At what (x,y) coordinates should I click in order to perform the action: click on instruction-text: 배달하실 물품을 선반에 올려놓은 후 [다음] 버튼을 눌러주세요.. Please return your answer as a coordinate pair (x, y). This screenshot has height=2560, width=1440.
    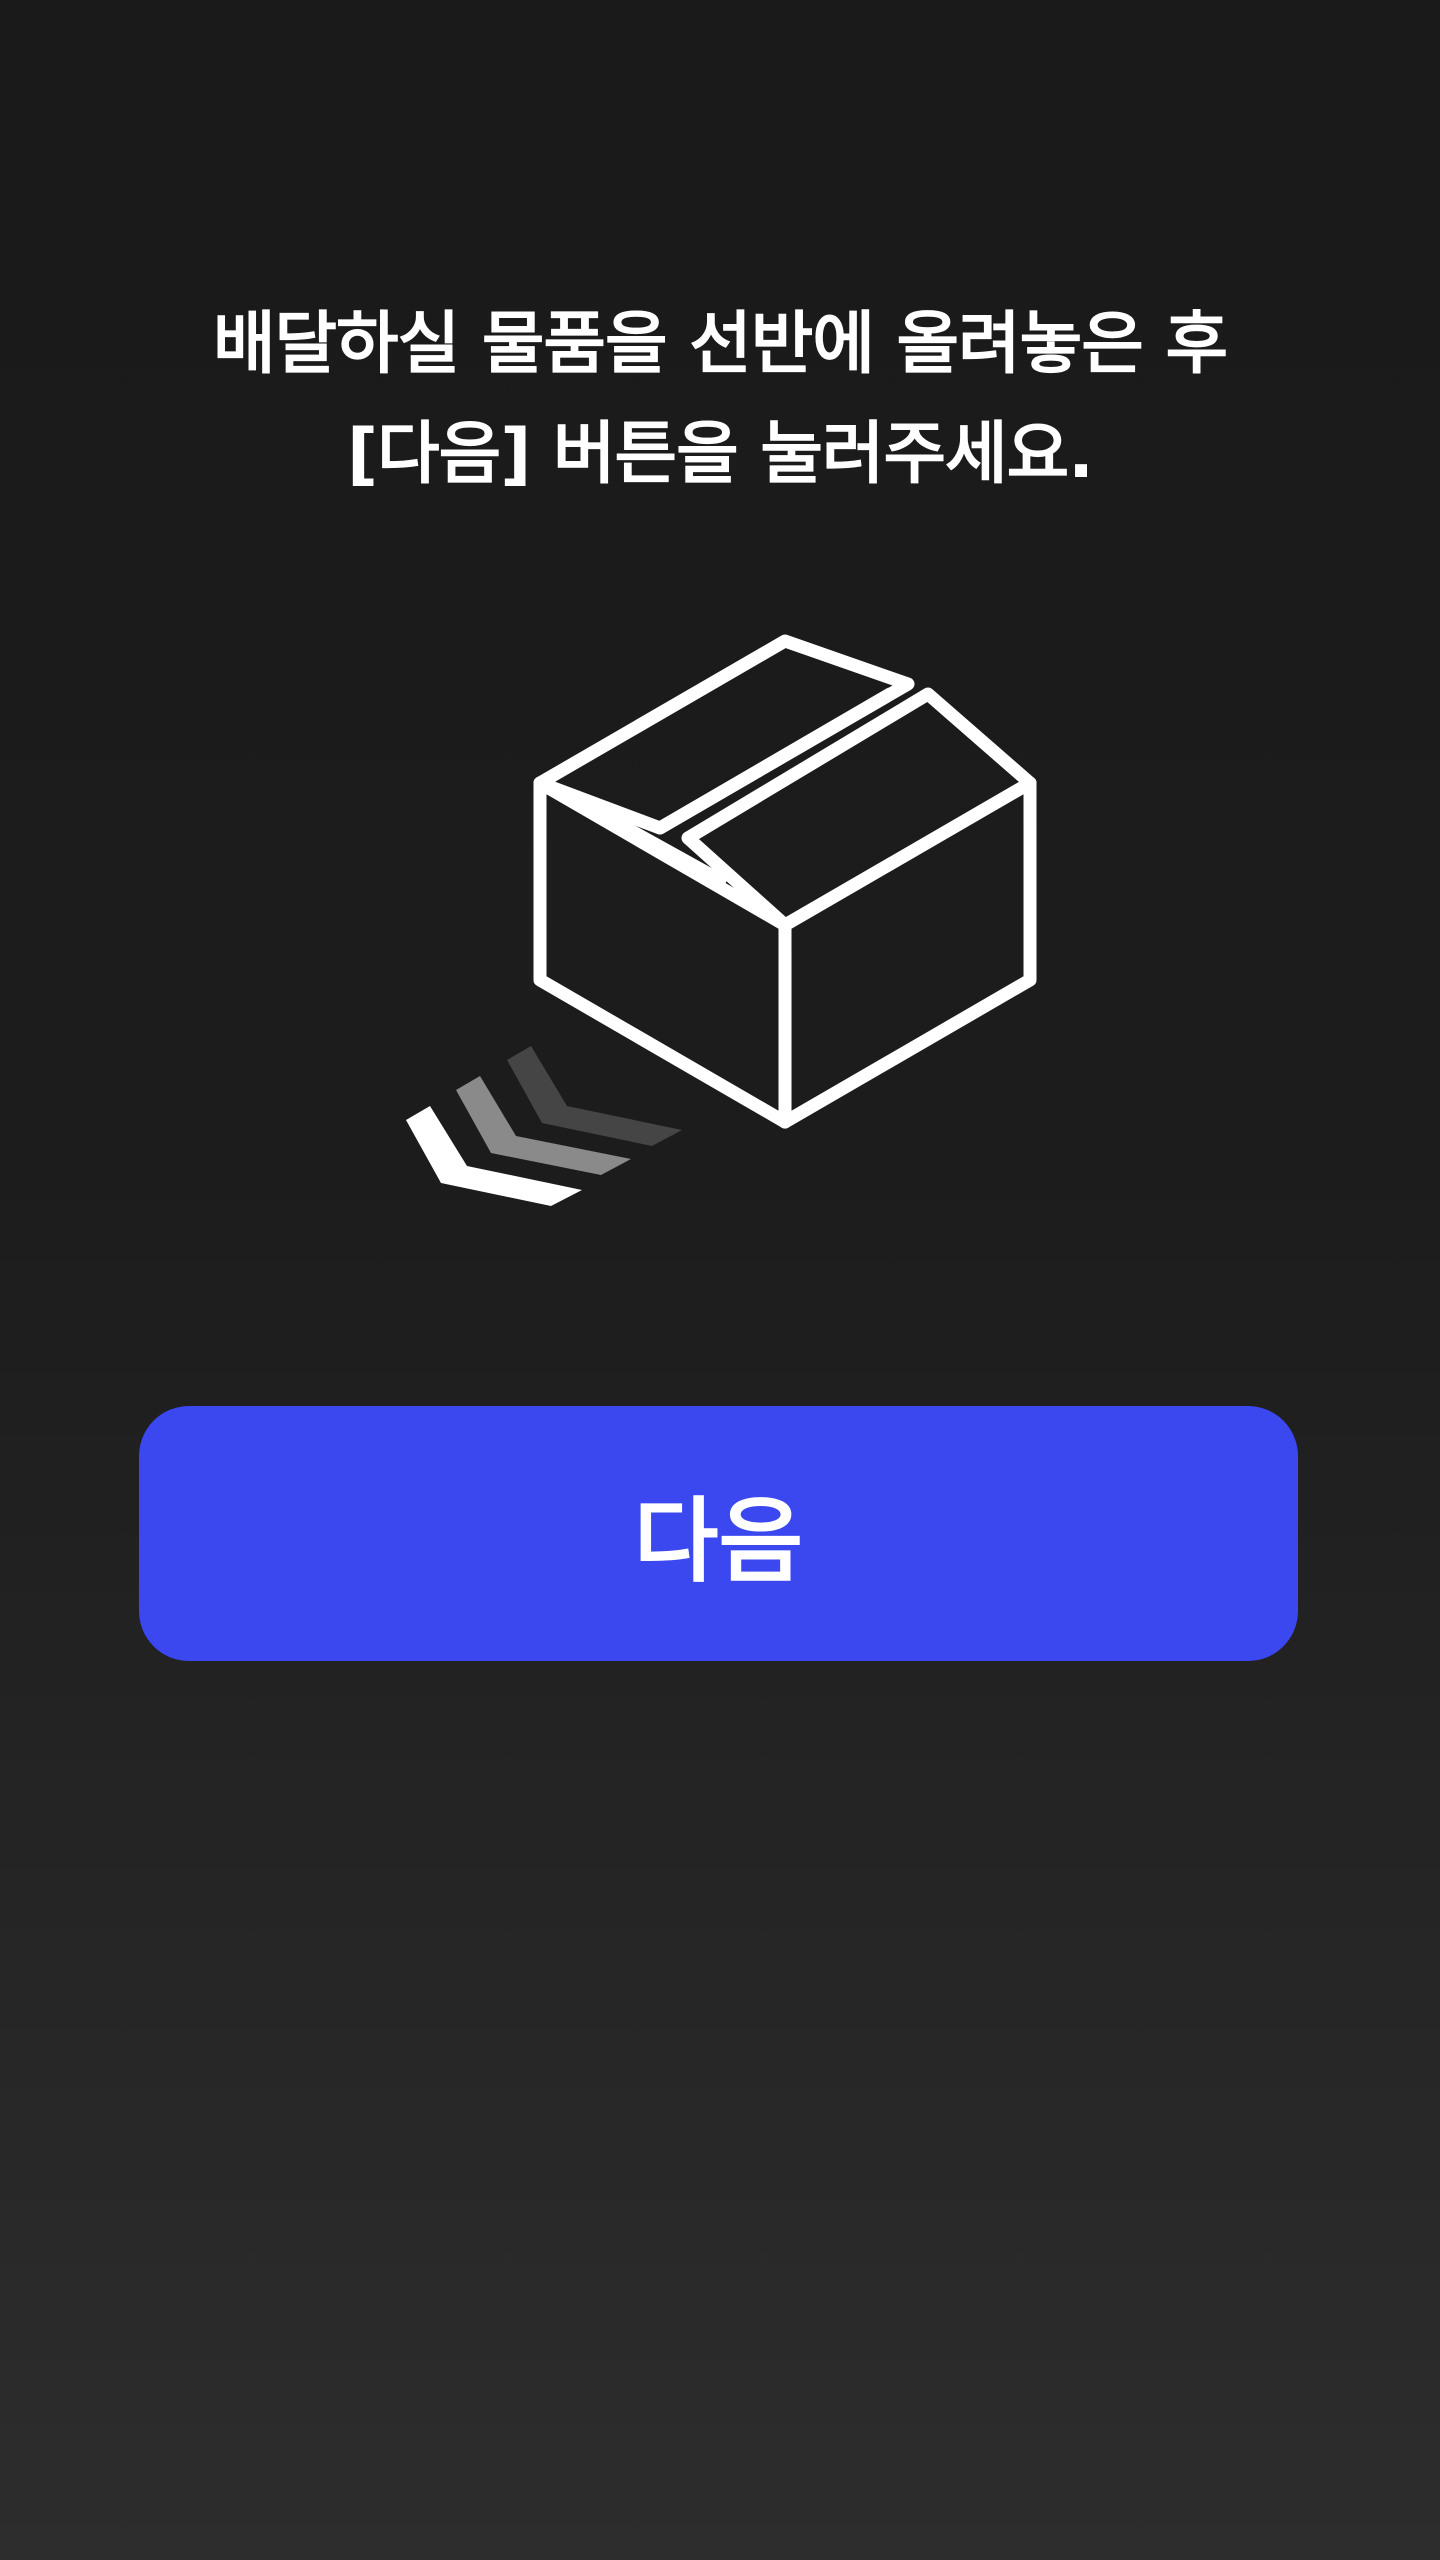
    Looking at the image, I should click on (720, 400).